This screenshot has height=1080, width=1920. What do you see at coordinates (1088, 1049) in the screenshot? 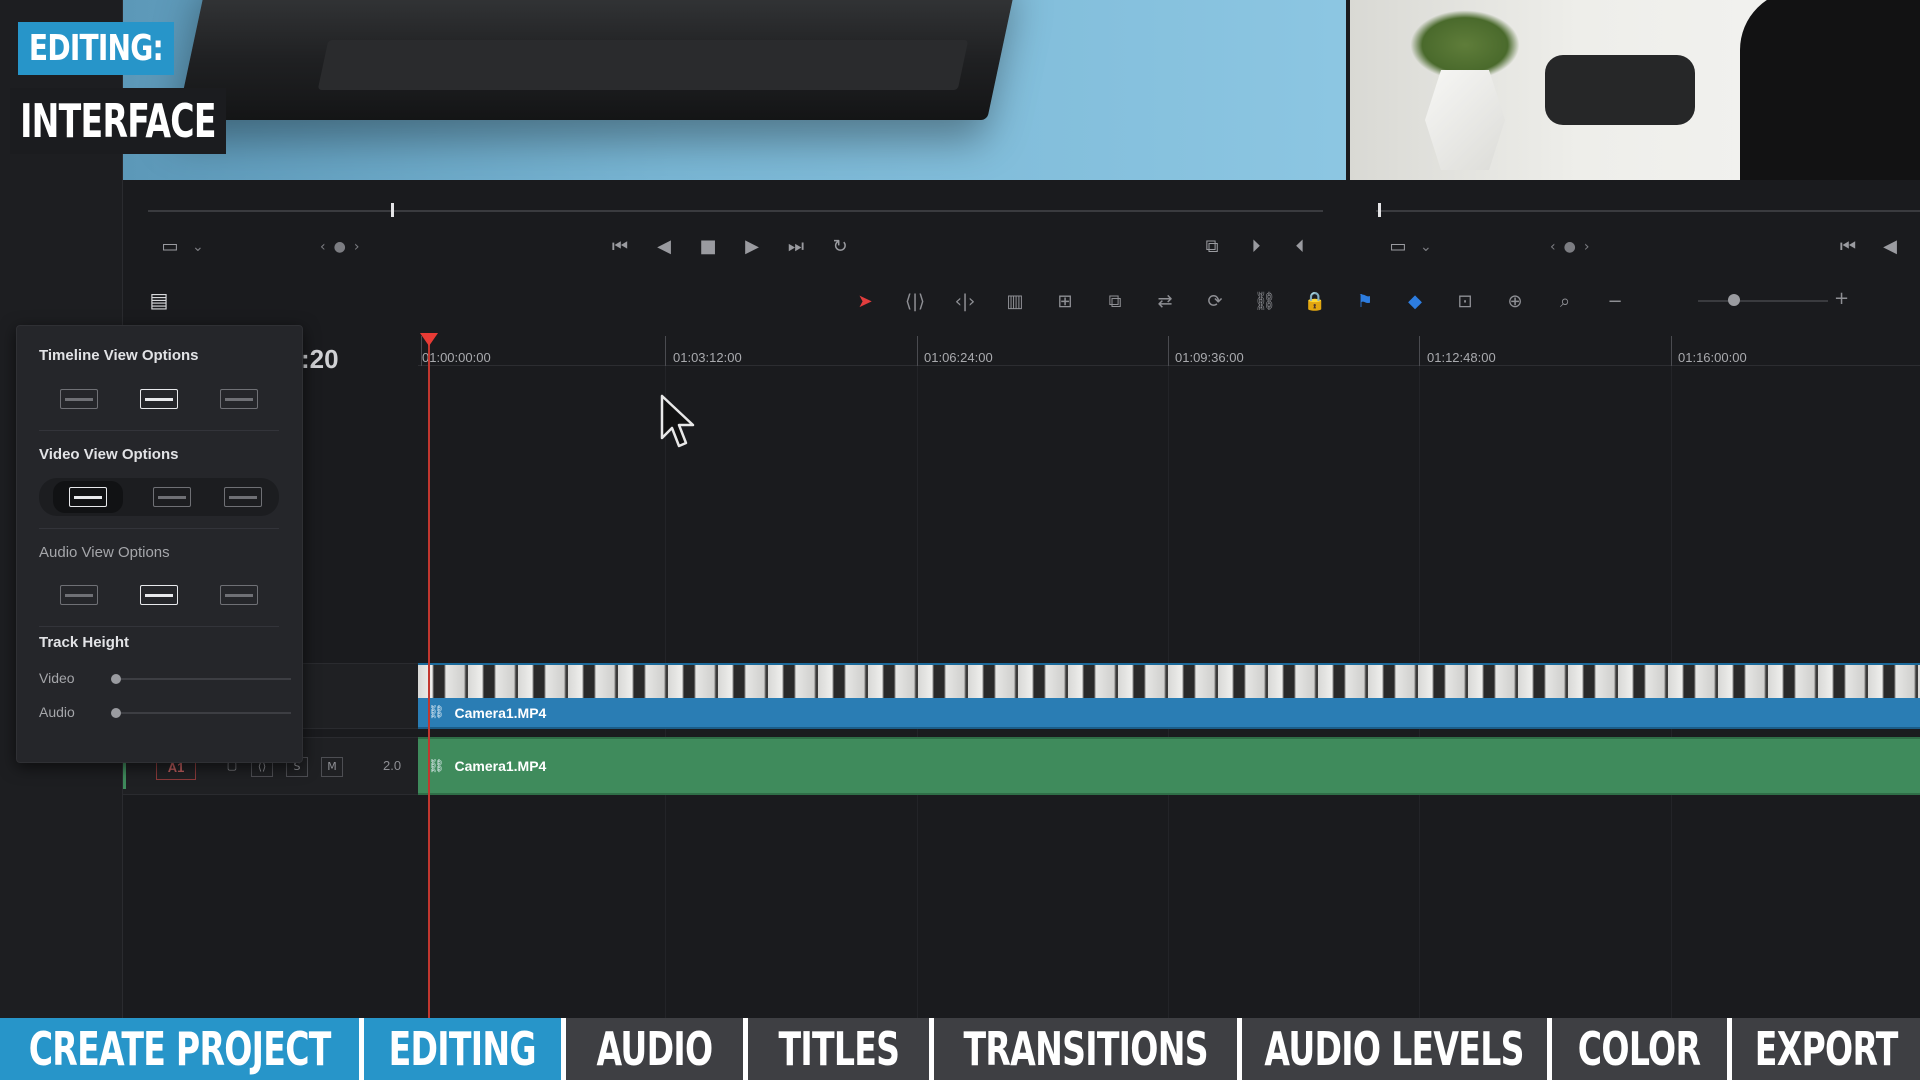
I see `nav-transitions: TRANSITIONS` at bounding box center [1088, 1049].